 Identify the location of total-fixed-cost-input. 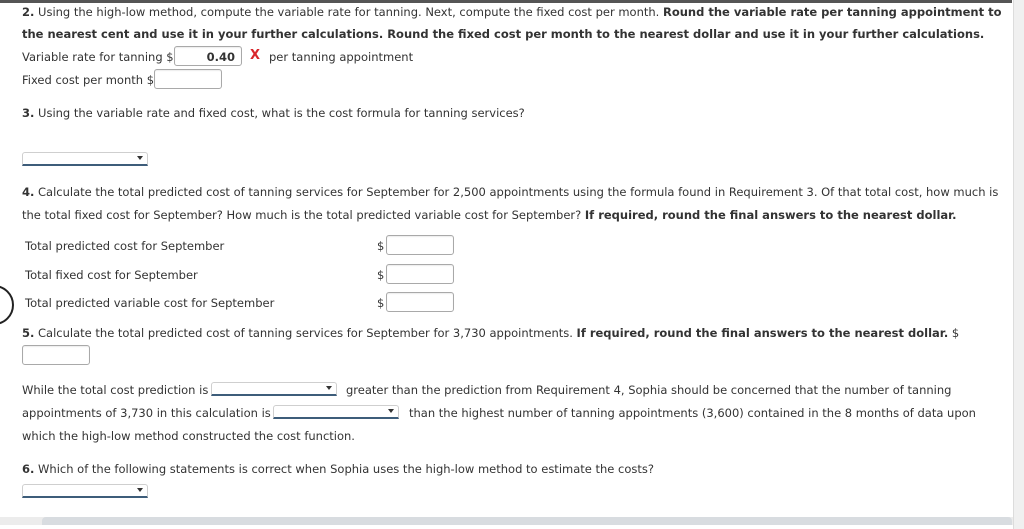
(420, 274).